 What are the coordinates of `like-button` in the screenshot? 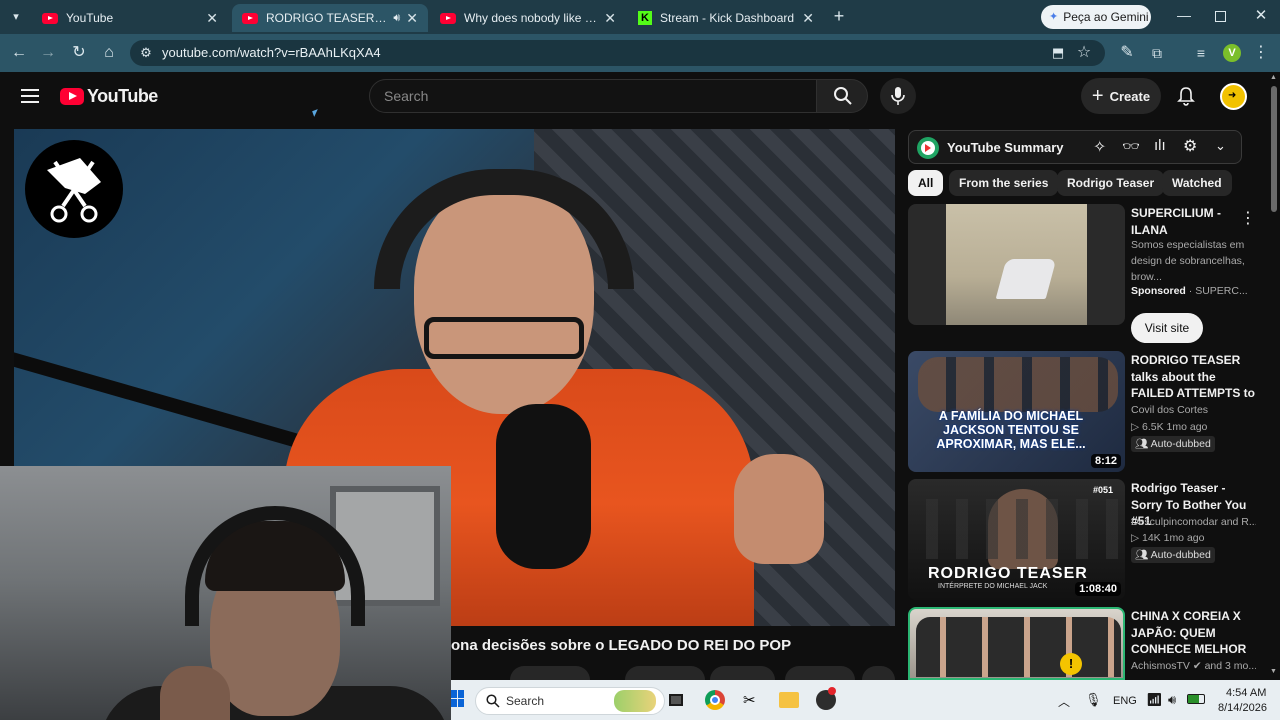 It's located at (550, 673).